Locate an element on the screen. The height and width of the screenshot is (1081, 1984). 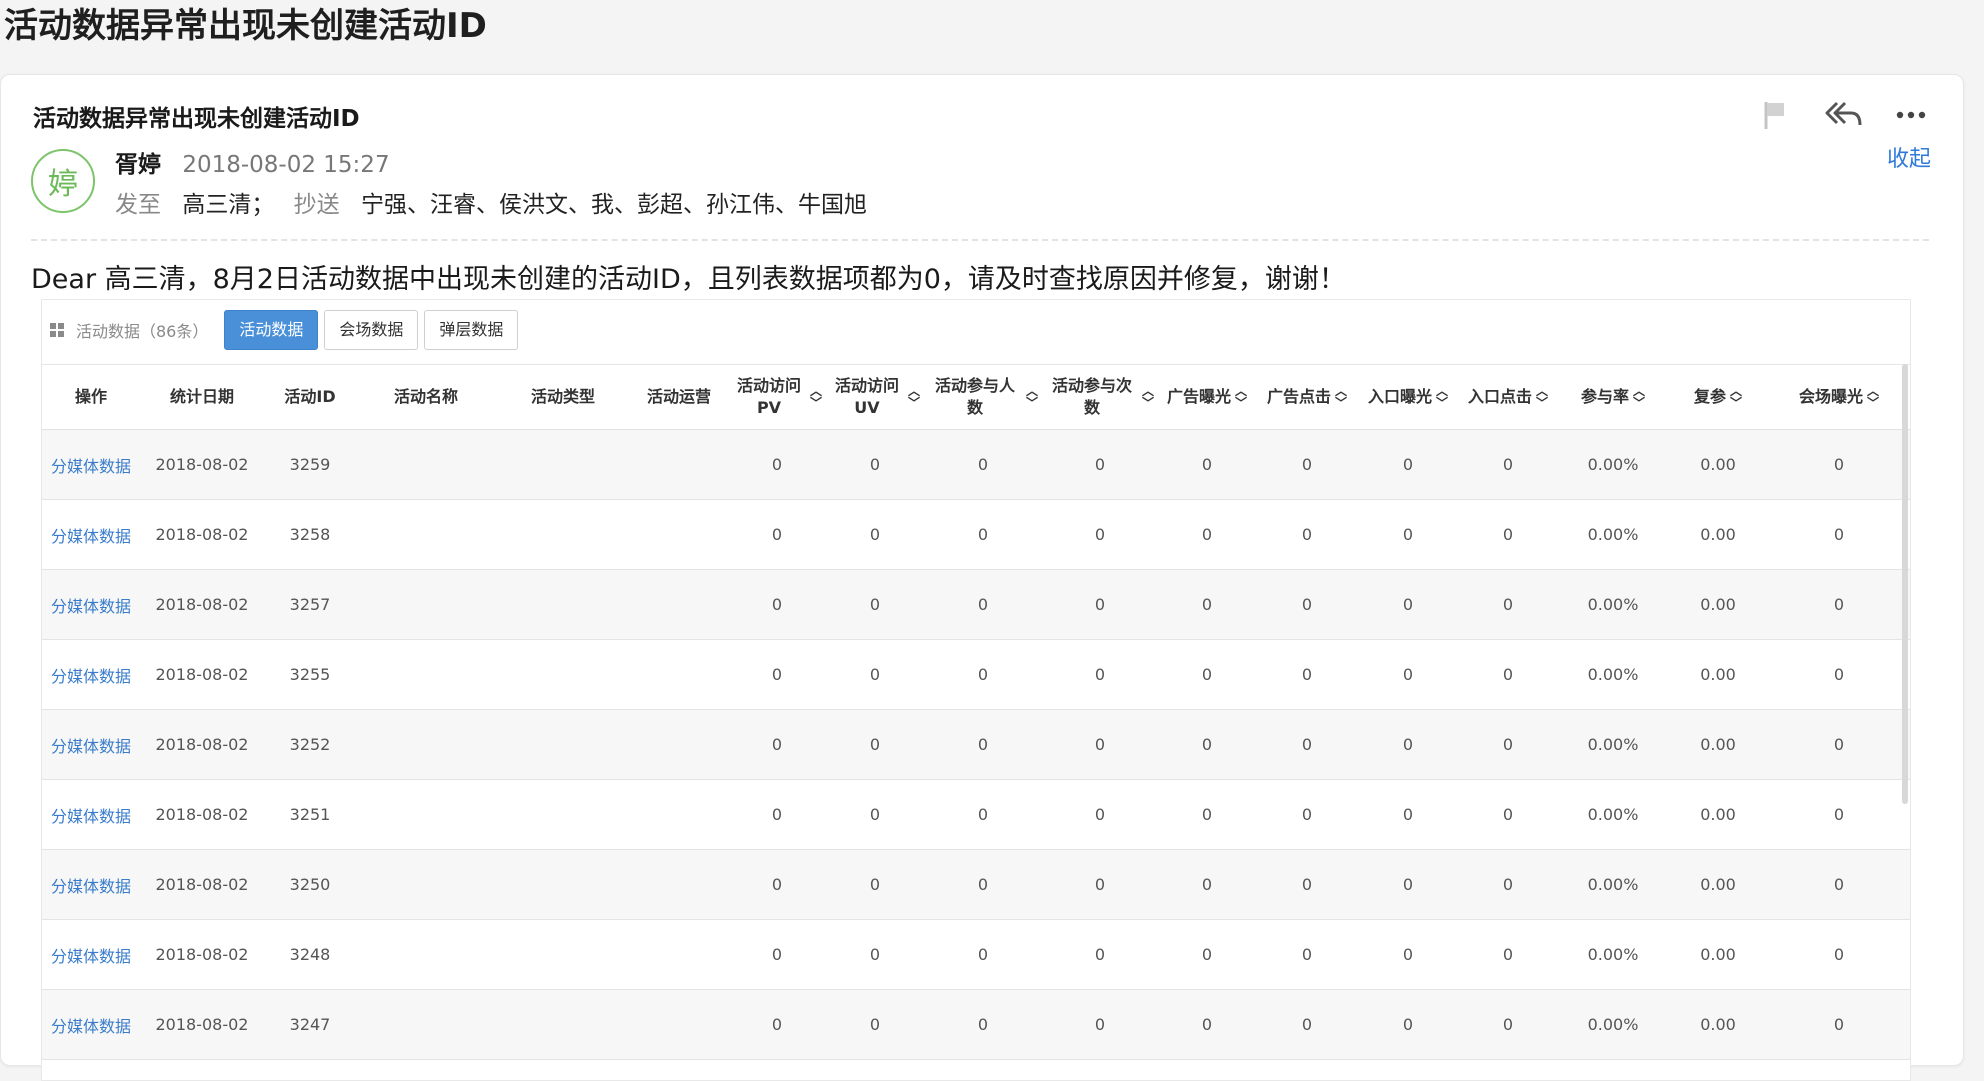
email-subject: 活动数据异常出现未创建活动ID is located at coordinates (196, 119).